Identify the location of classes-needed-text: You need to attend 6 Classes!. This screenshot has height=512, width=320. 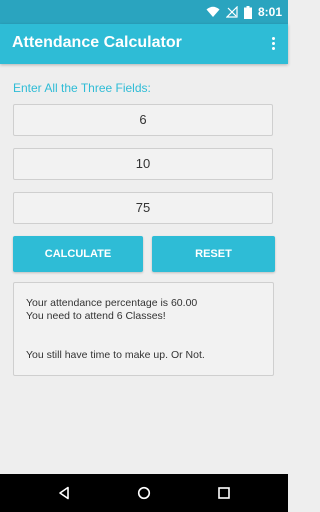
(96, 316).